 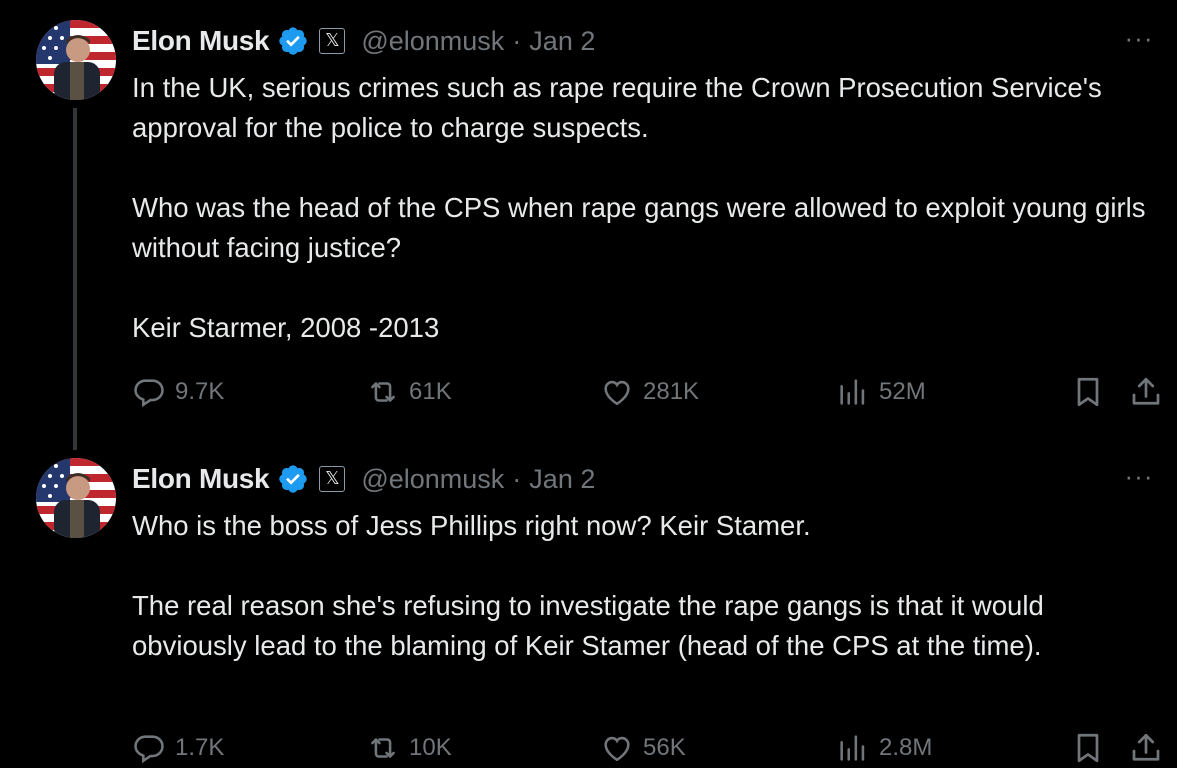 I want to click on tweet-actions: 9.7K 61K 281K 52M, so click(x=654, y=392).